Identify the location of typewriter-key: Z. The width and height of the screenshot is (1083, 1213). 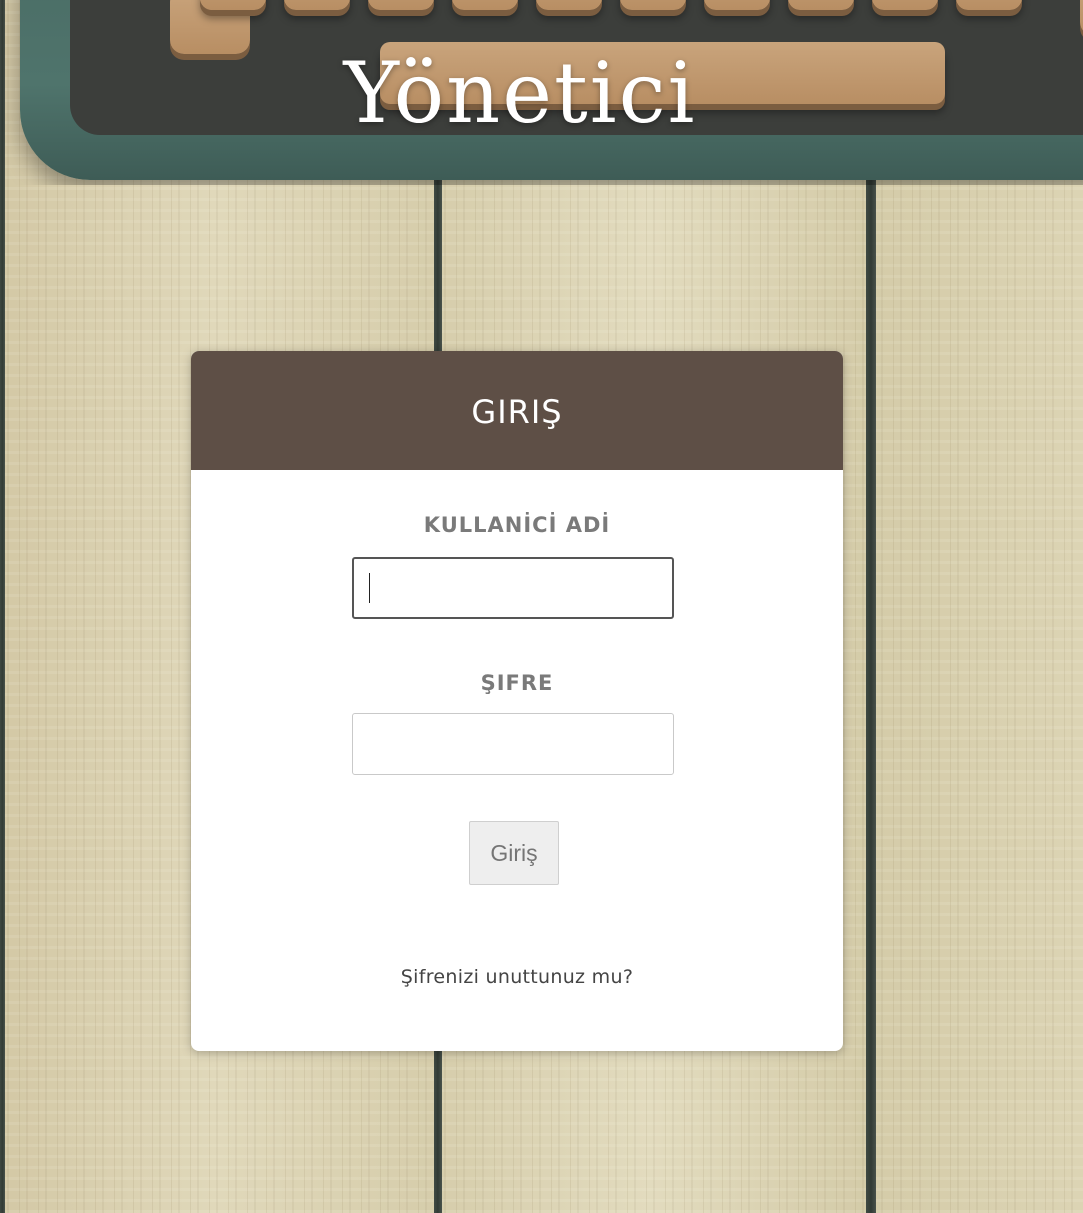
(233, 5).